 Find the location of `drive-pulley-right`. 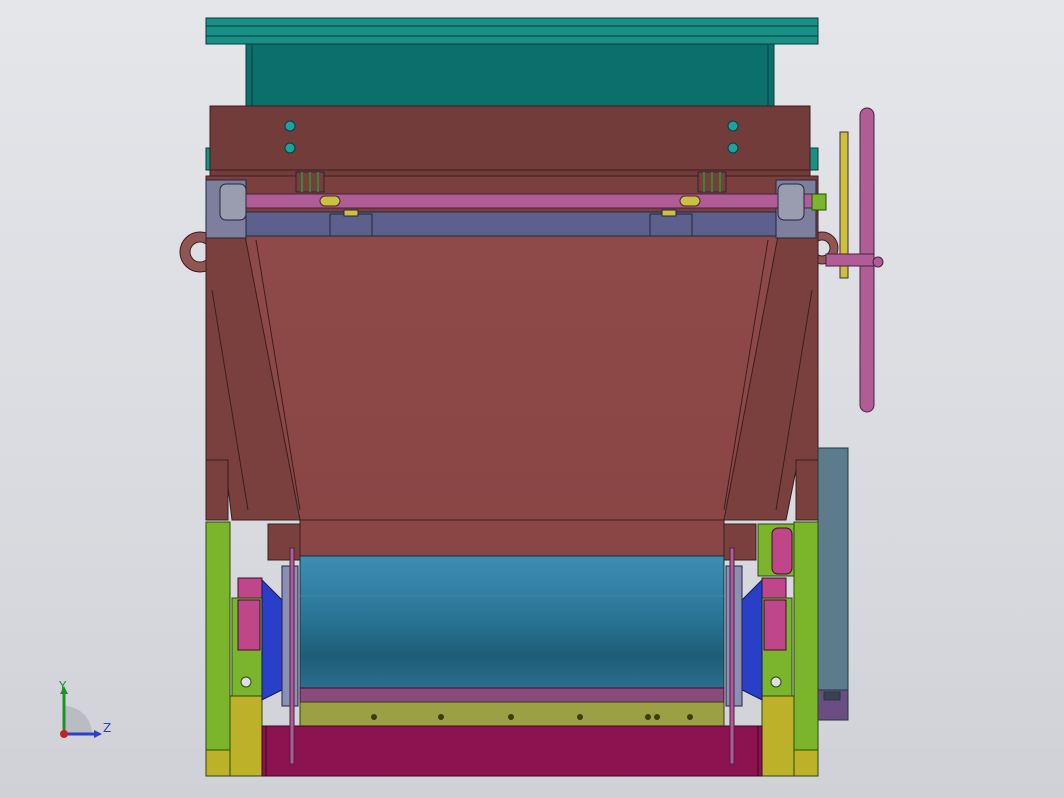

drive-pulley-right is located at coordinates (776, 550).